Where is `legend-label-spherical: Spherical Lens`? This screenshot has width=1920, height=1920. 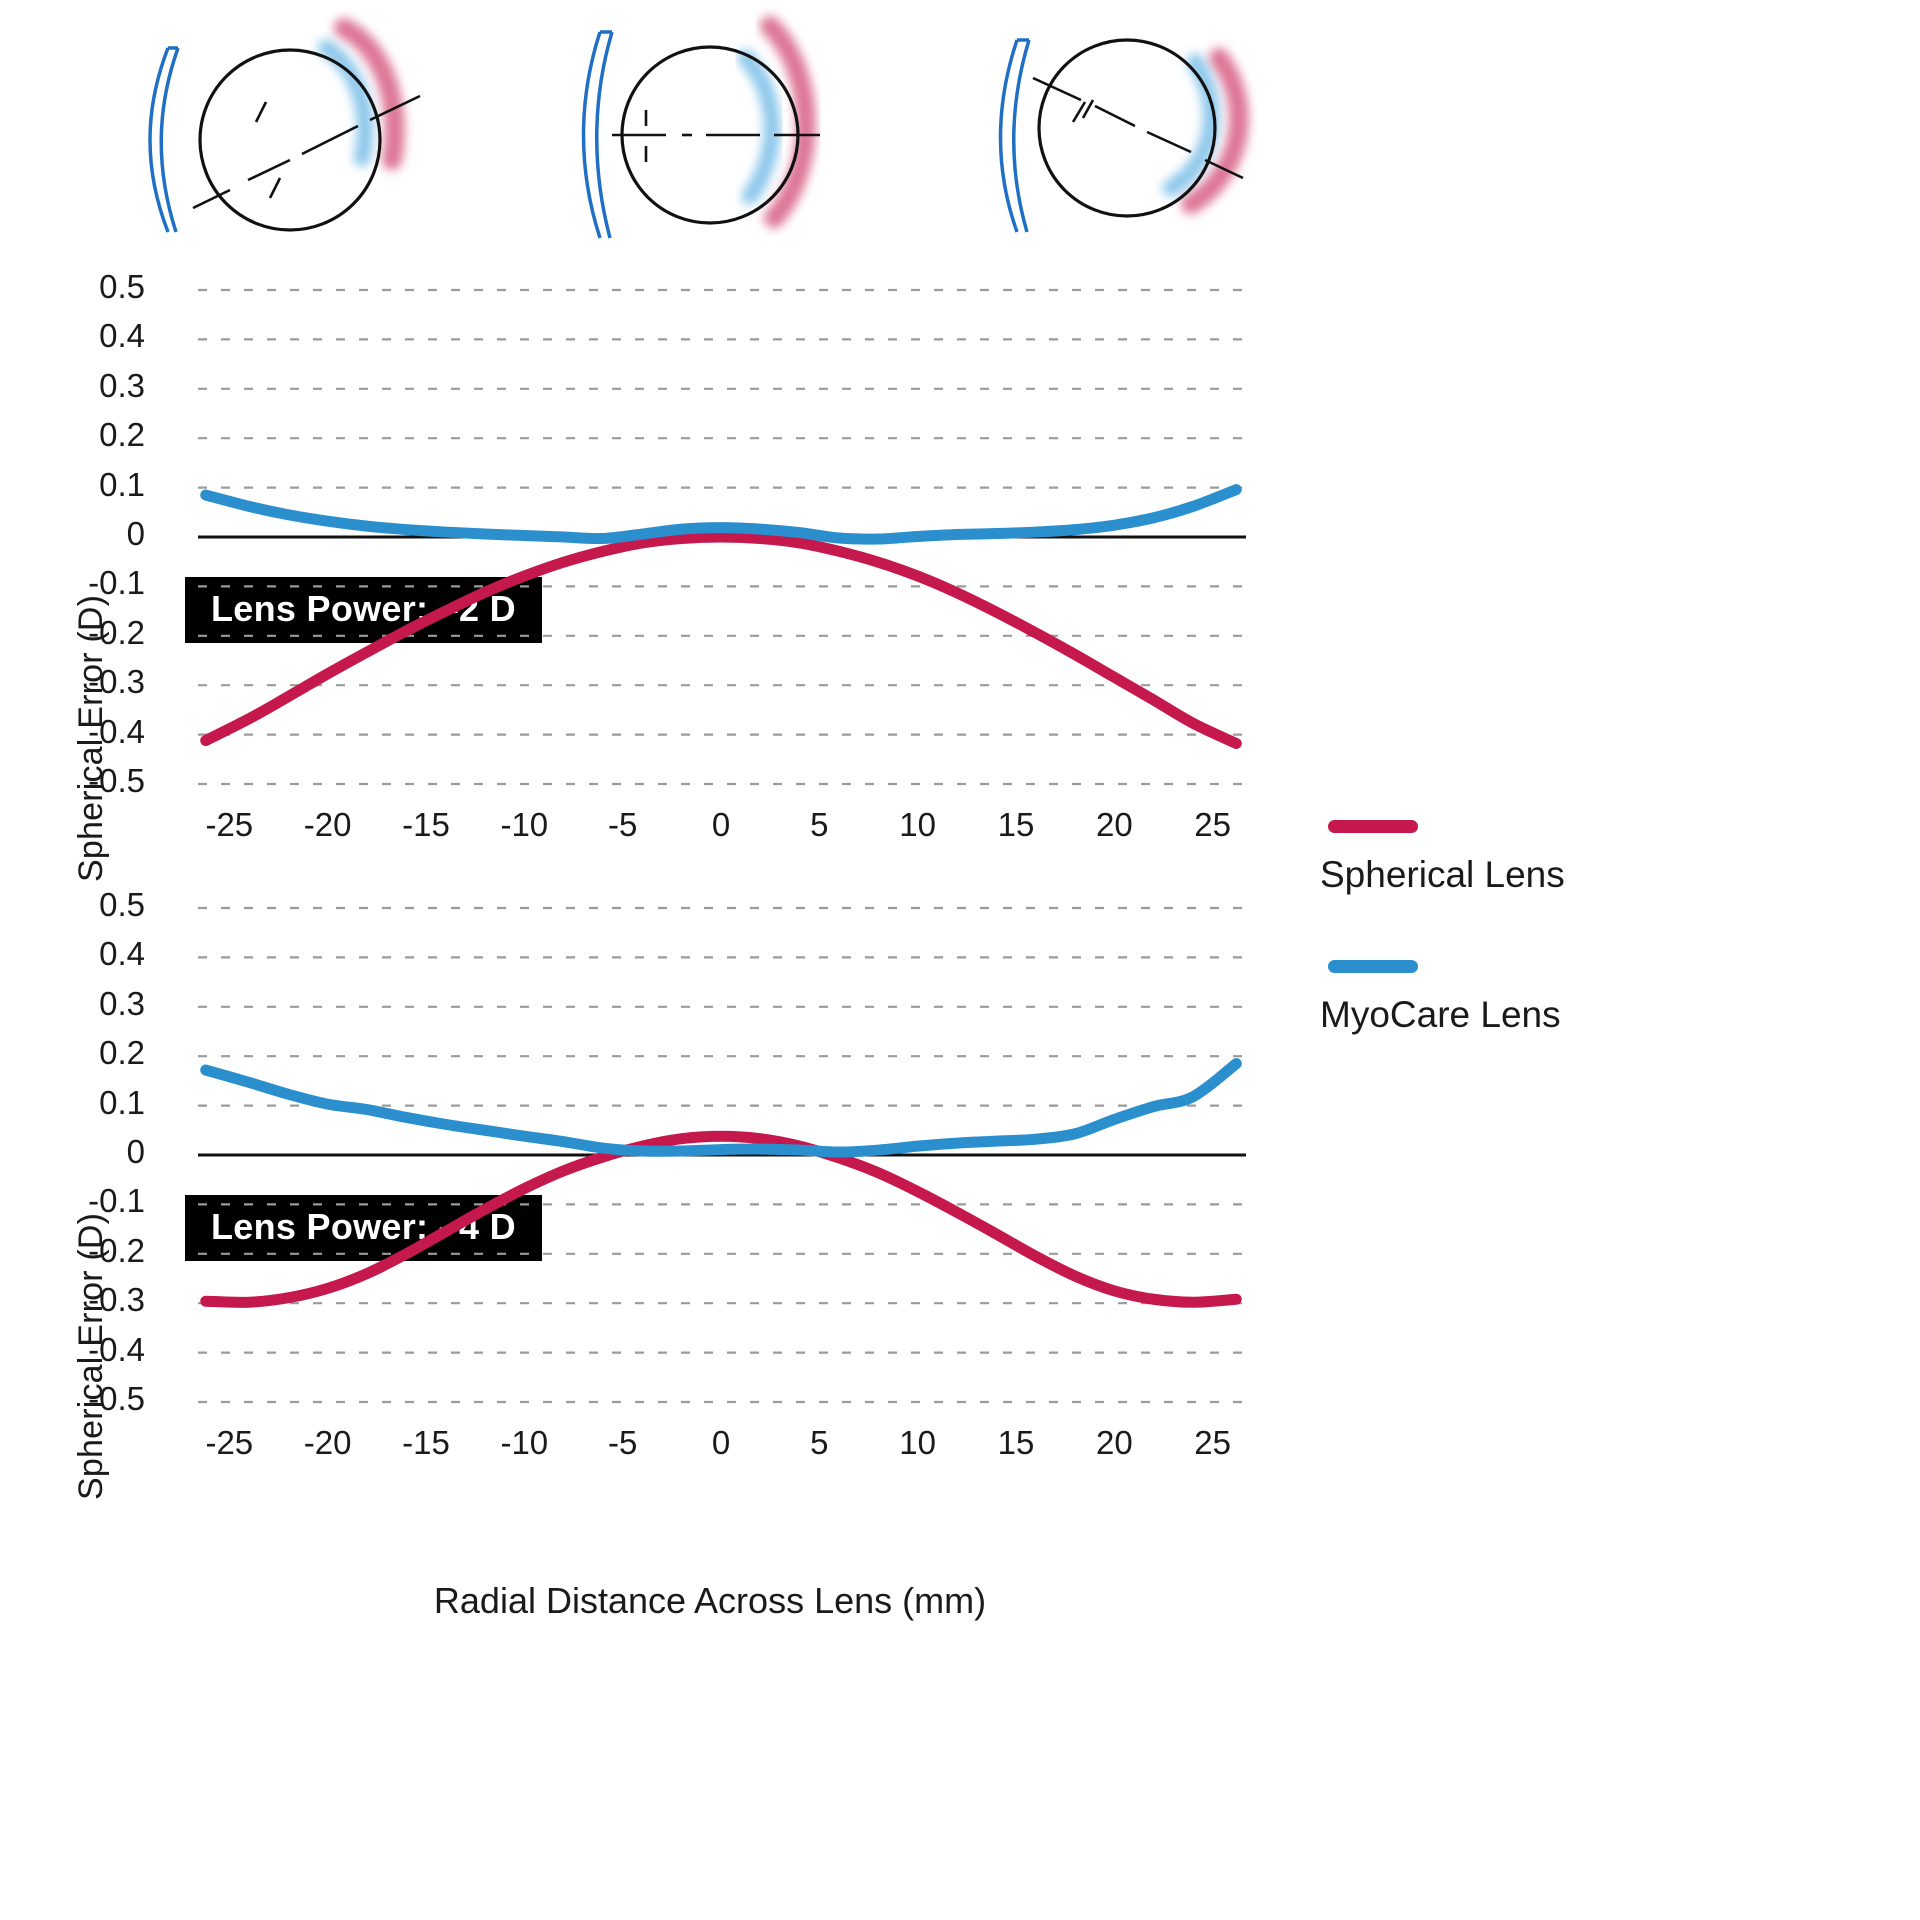 legend-label-spherical: Spherical Lens is located at coordinates (1442, 874).